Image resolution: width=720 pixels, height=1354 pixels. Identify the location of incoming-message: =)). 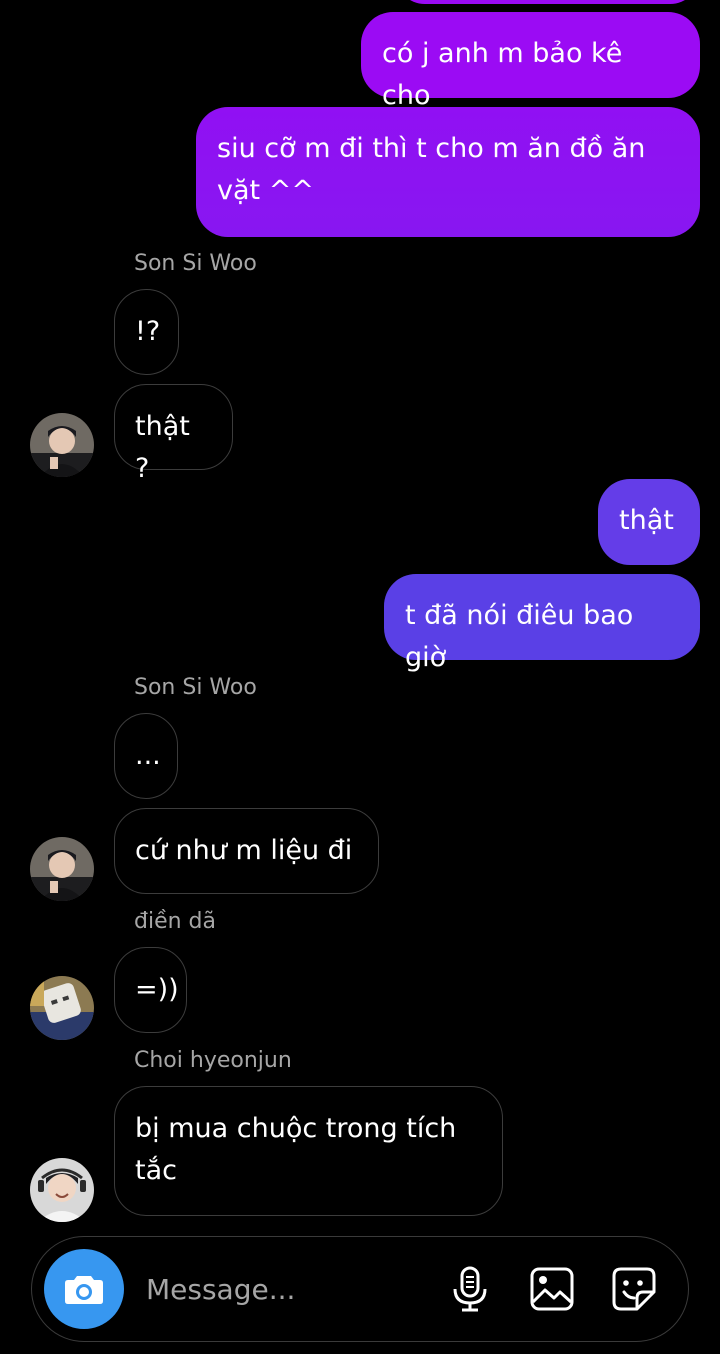
(150, 990).